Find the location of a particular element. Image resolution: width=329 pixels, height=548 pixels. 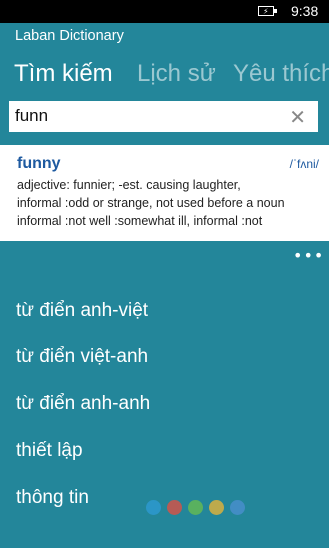

result-word: funny is located at coordinates (39, 163).